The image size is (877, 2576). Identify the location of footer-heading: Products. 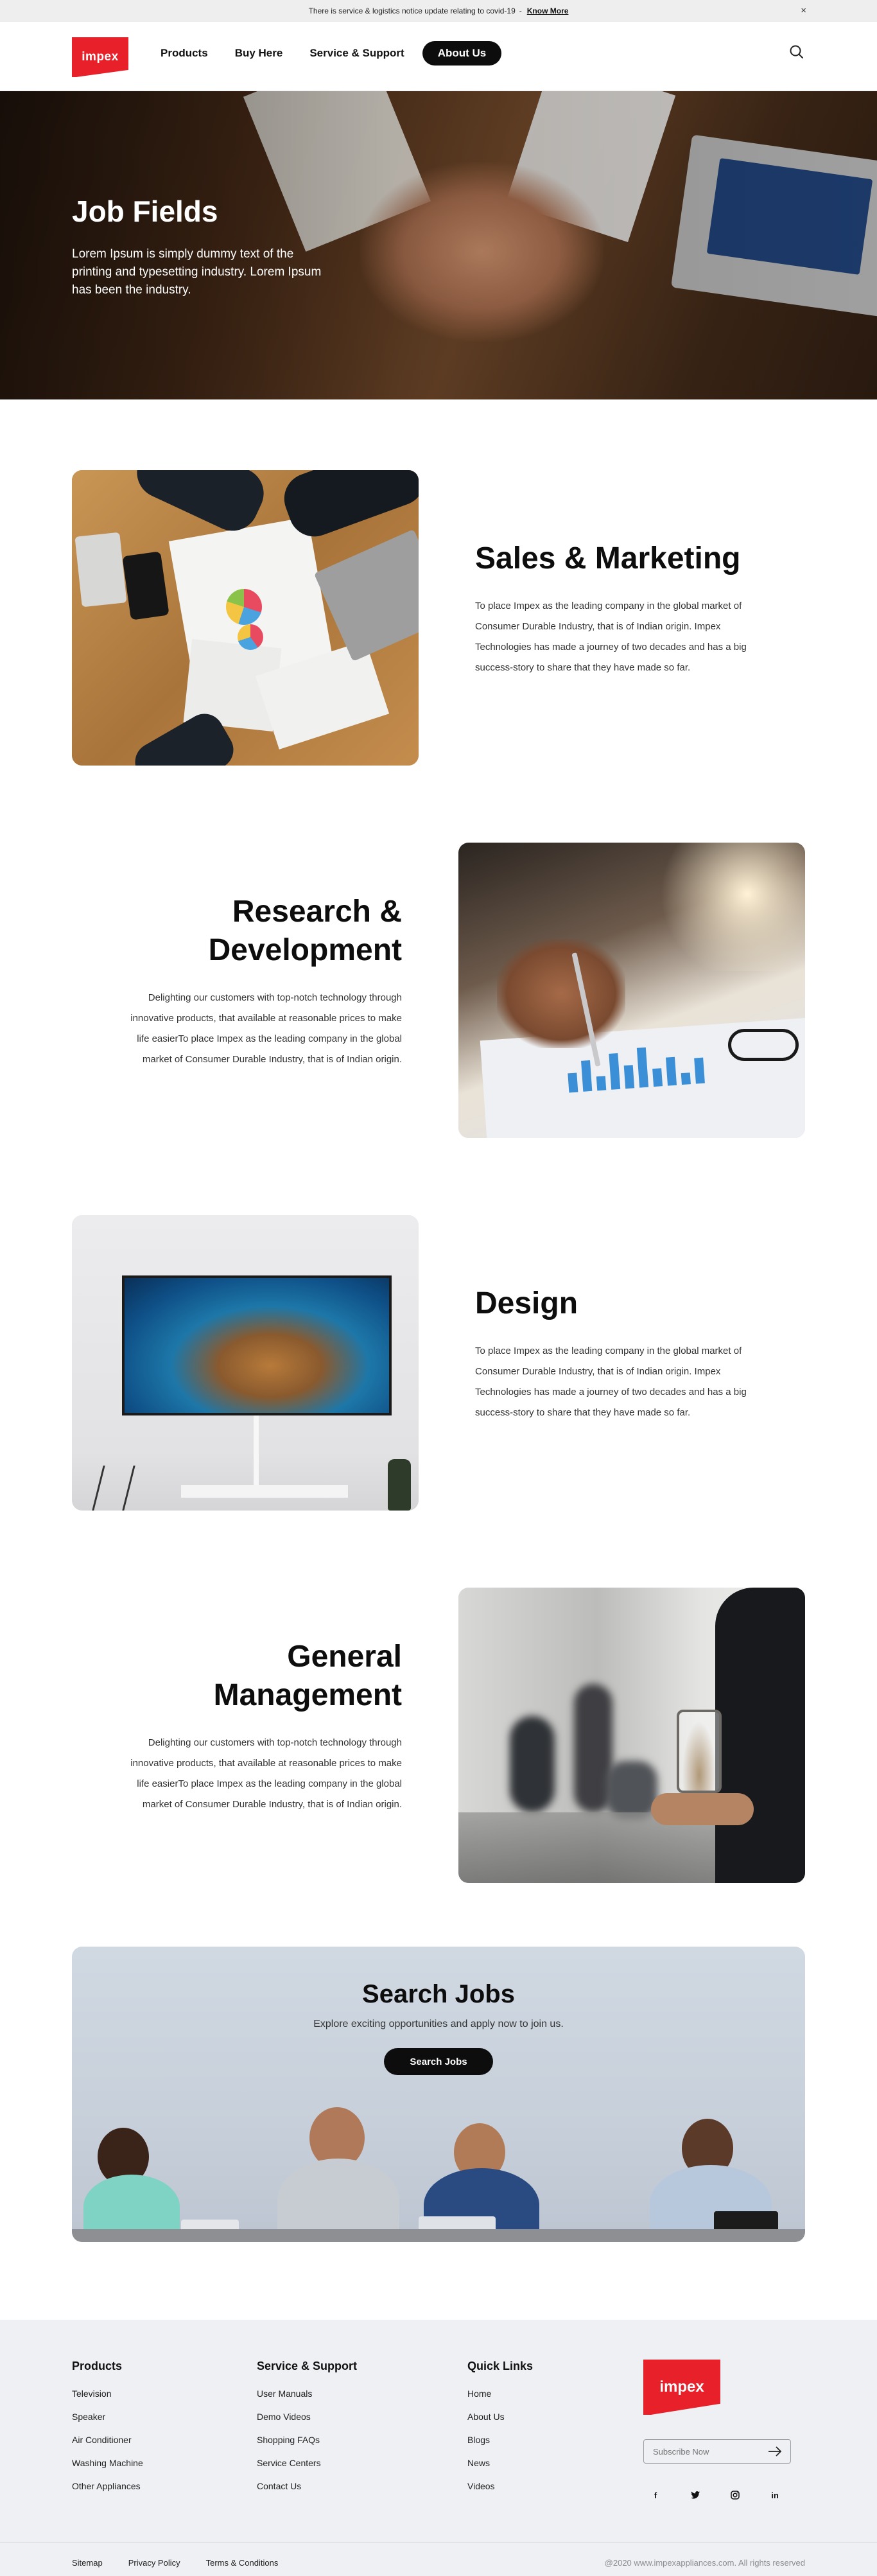
(98, 2366).